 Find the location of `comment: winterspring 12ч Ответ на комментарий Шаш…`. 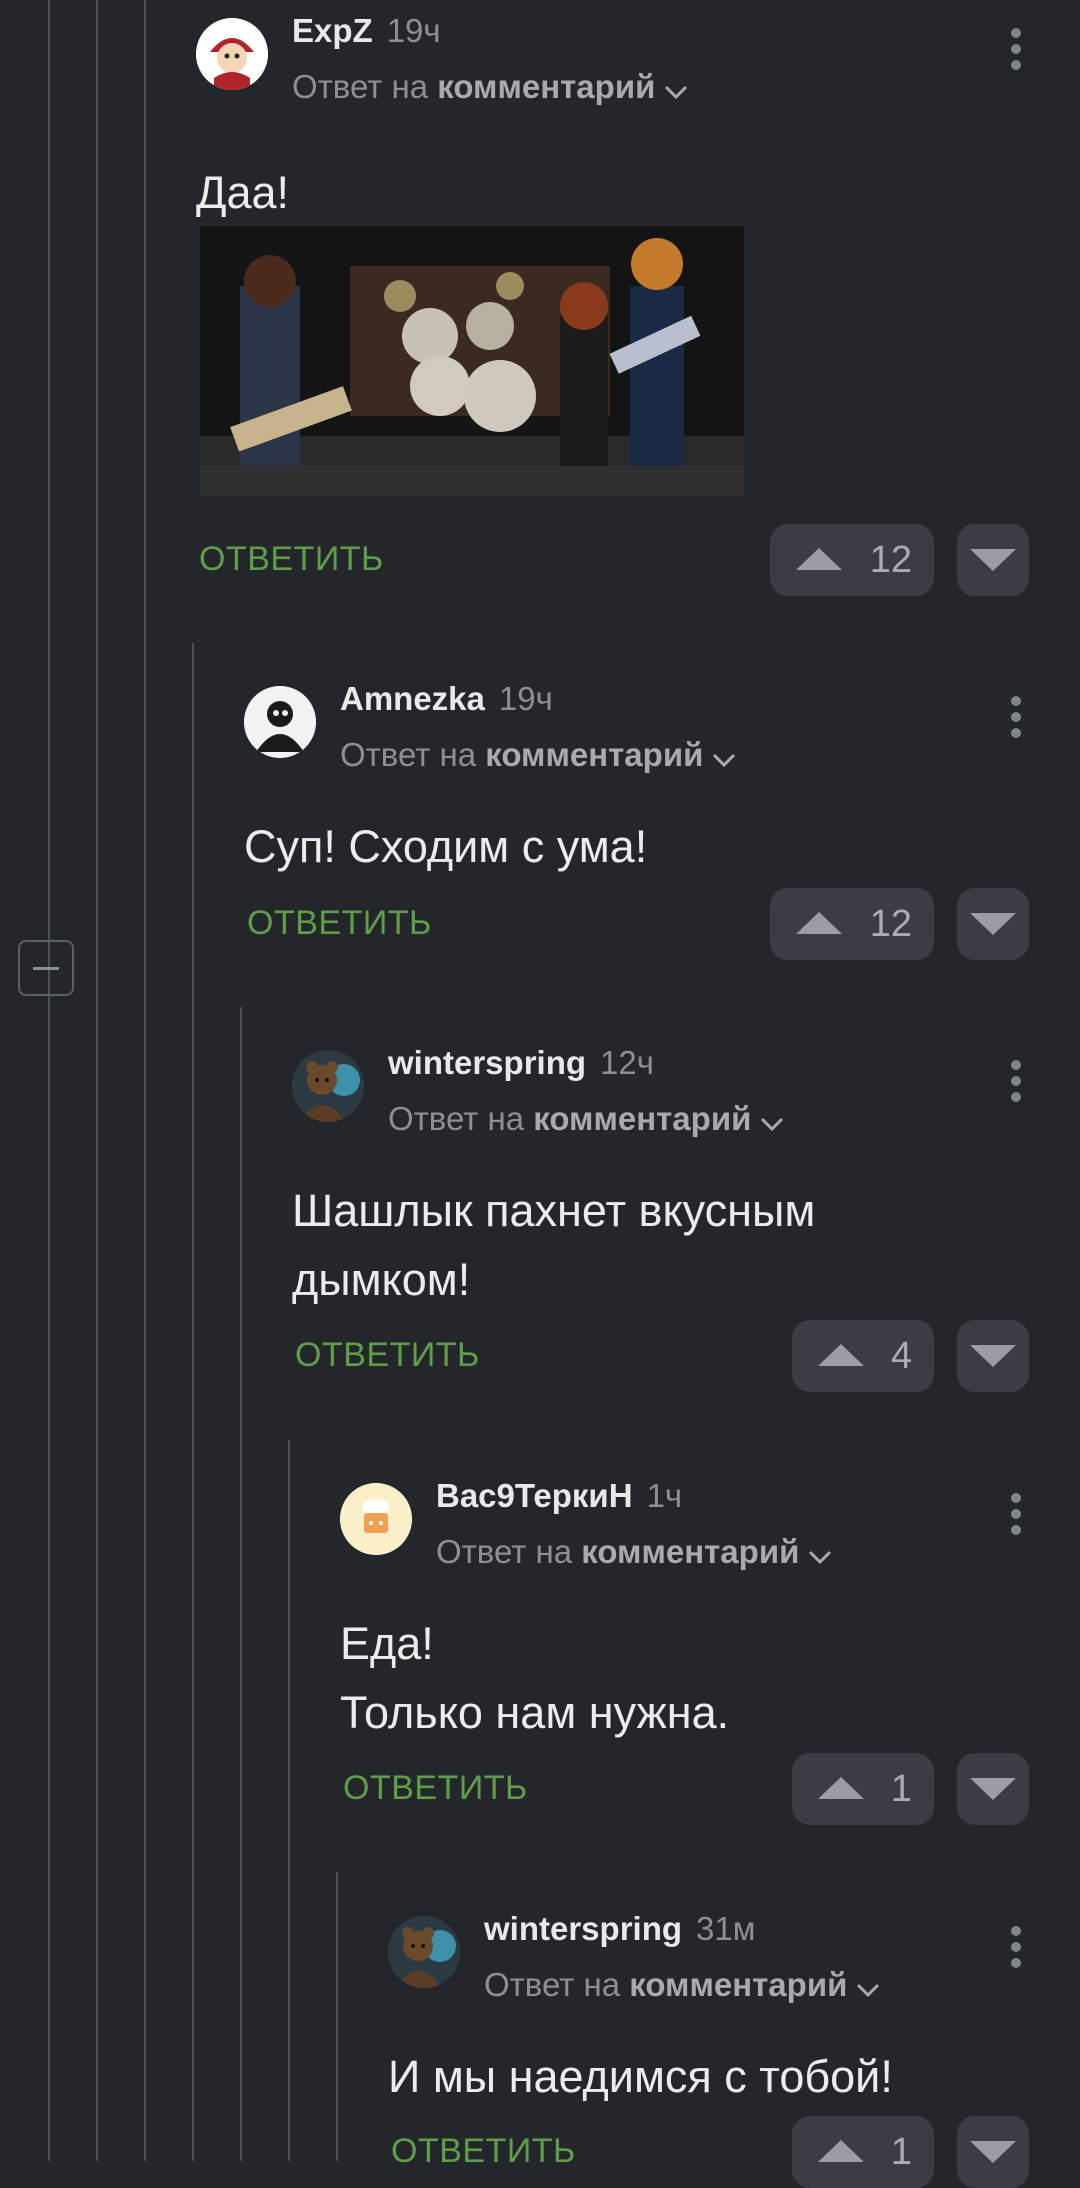

comment: winterspring 12ч Ответ на комментарий Шаш… is located at coordinates (669, 1227).